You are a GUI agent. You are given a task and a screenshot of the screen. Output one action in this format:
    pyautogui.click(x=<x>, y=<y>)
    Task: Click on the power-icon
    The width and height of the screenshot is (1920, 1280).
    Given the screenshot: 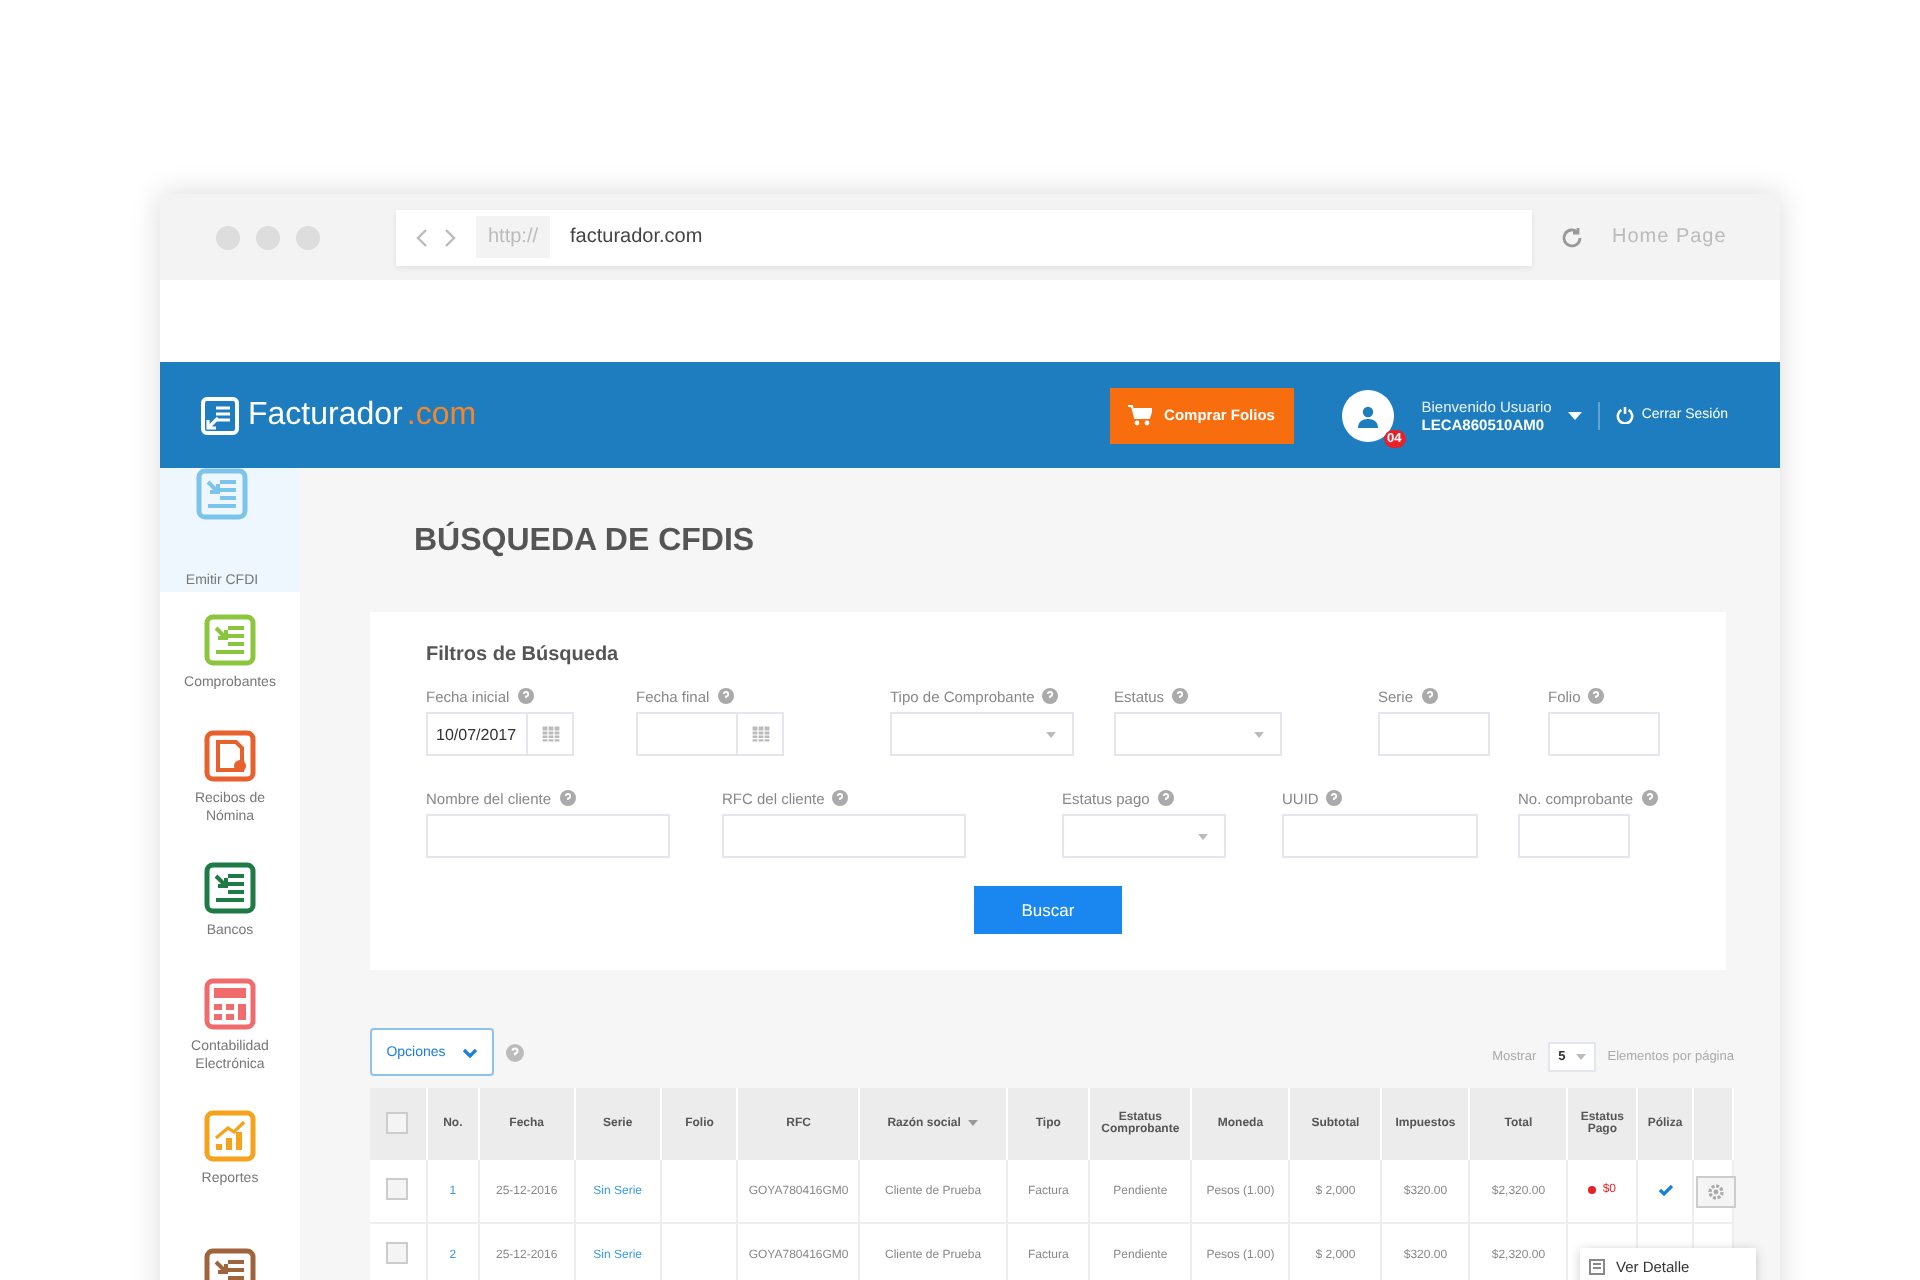 What is the action you would take?
    pyautogui.click(x=1624, y=415)
    